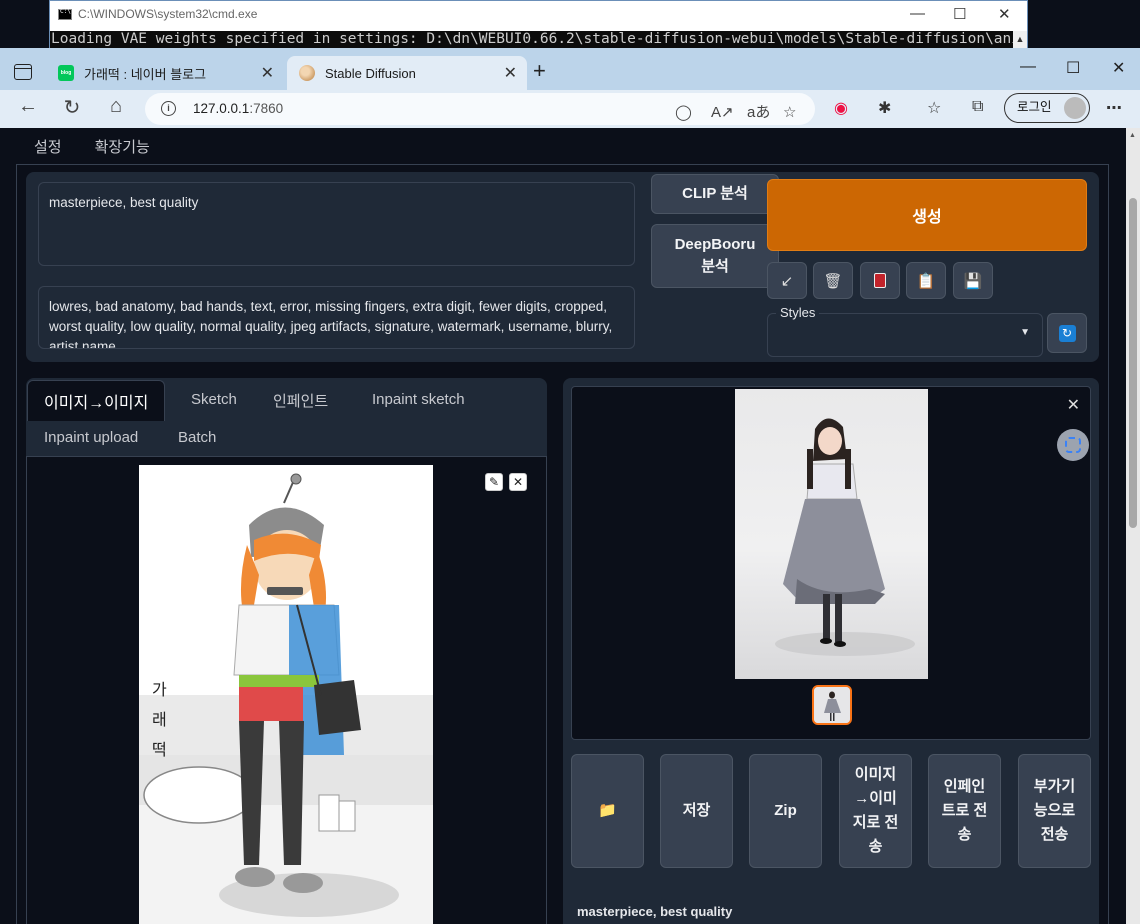  Describe the element at coordinates (1132, 135) in the screenshot. I see `scroll-up-icon: ▲` at that location.